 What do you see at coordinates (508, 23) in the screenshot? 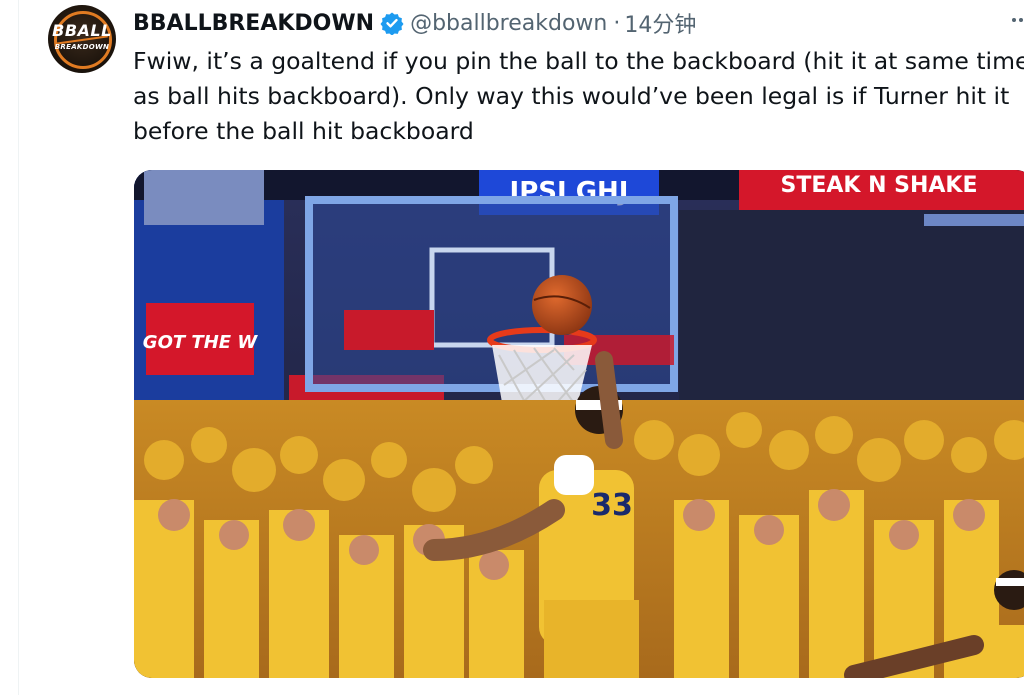
I see `author-handle: @bballbreakdown` at bounding box center [508, 23].